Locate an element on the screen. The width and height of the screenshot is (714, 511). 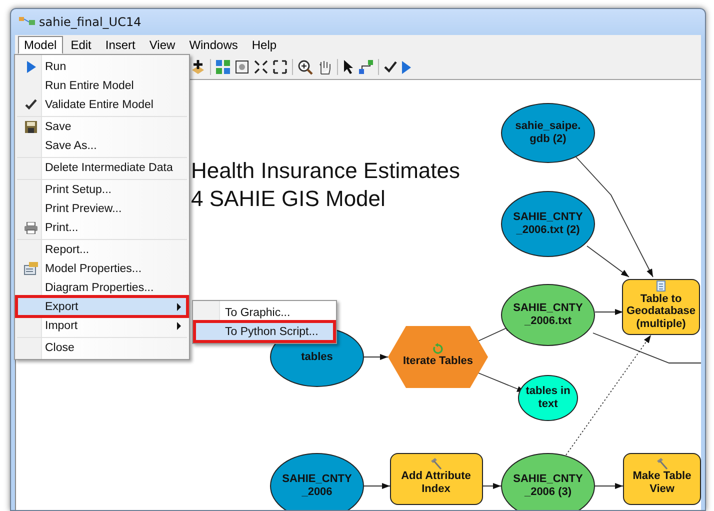
variable-node: SAHIE_CNTY_2006.txt is located at coordinates (548, 315).